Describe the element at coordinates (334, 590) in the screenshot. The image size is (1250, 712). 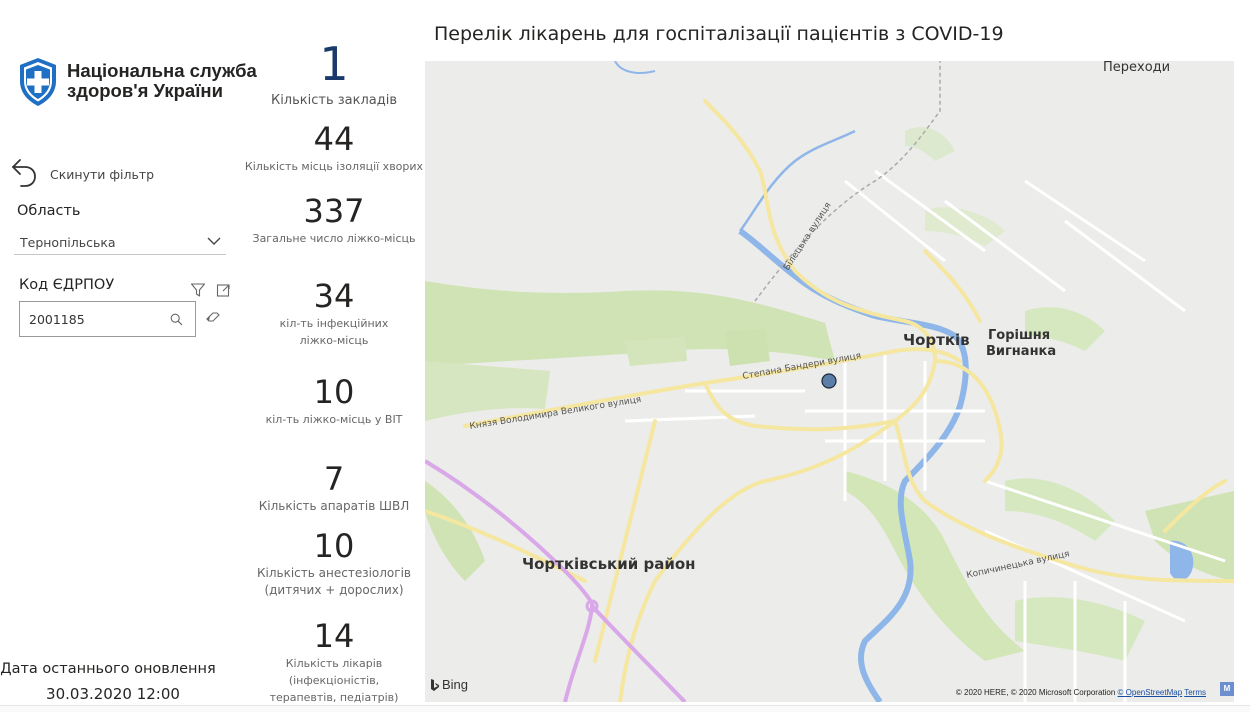
I see `kpi-label-line-2: (дитячих + дорослих)` at that location.